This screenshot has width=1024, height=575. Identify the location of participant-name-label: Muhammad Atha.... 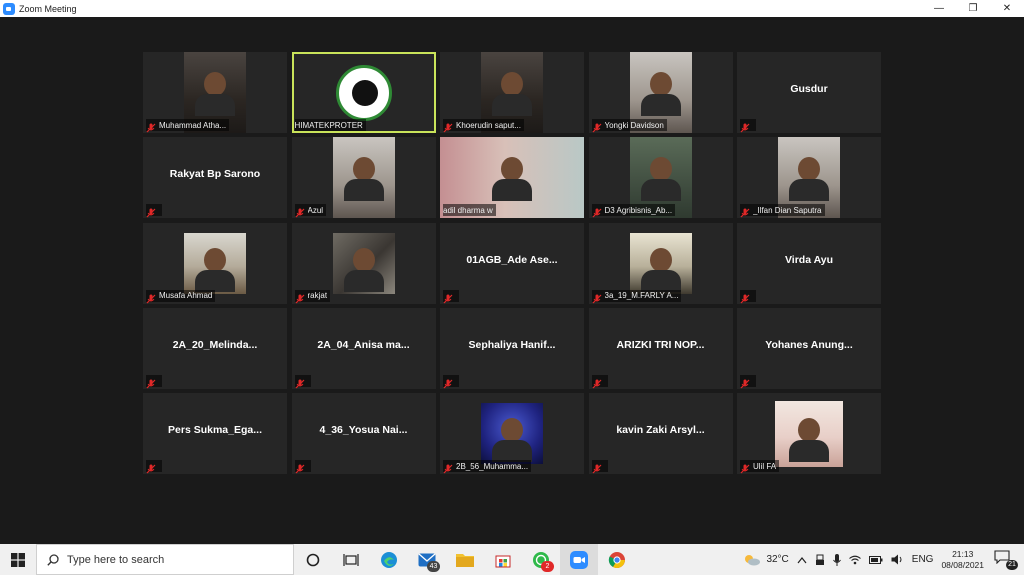
(188, 126).